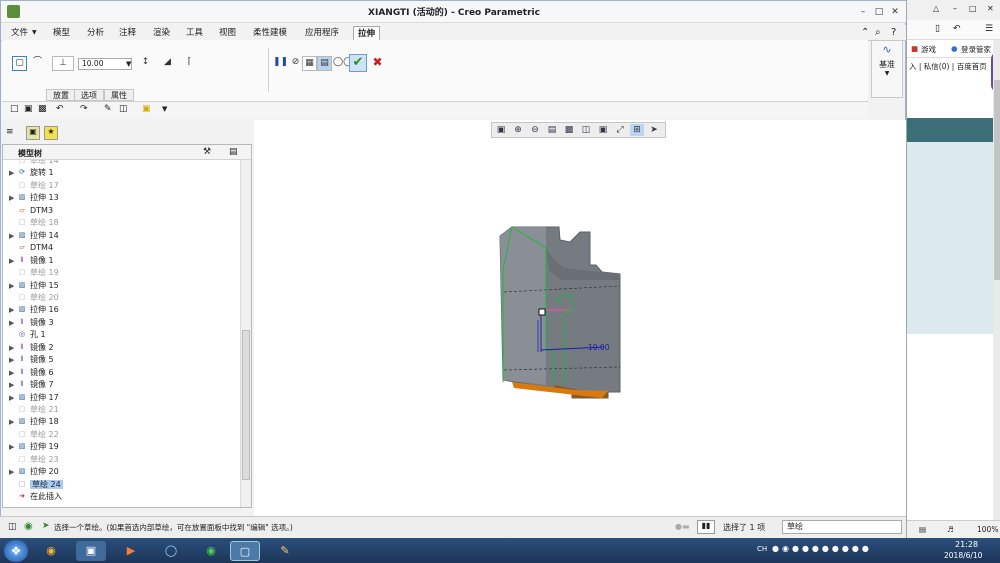  I want to click on new-icon: □, so click(14, 109).